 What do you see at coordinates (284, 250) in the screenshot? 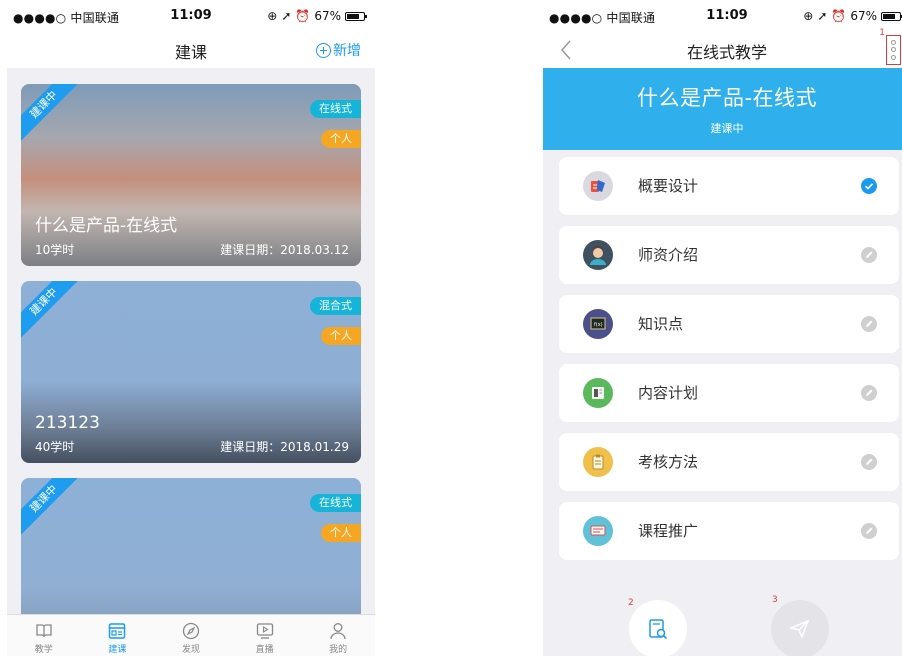
I see `course-date: 建课日期：2018.03.12` at bounding box center [284, 250].